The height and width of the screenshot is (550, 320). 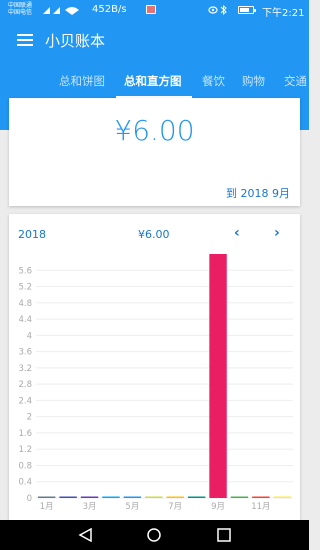 What do you see at coordinates (25, 483) in the screenshot?
I see `y-tick-label: 0.4` at bounding box center [25, 483].